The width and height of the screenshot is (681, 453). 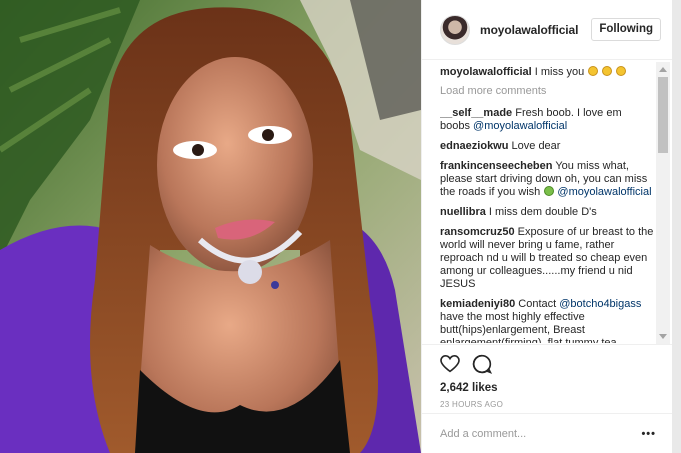 What do you see at coordinates (556, 364) in the screenshot?
I see `action-icons` at bounding box center [556, 364].